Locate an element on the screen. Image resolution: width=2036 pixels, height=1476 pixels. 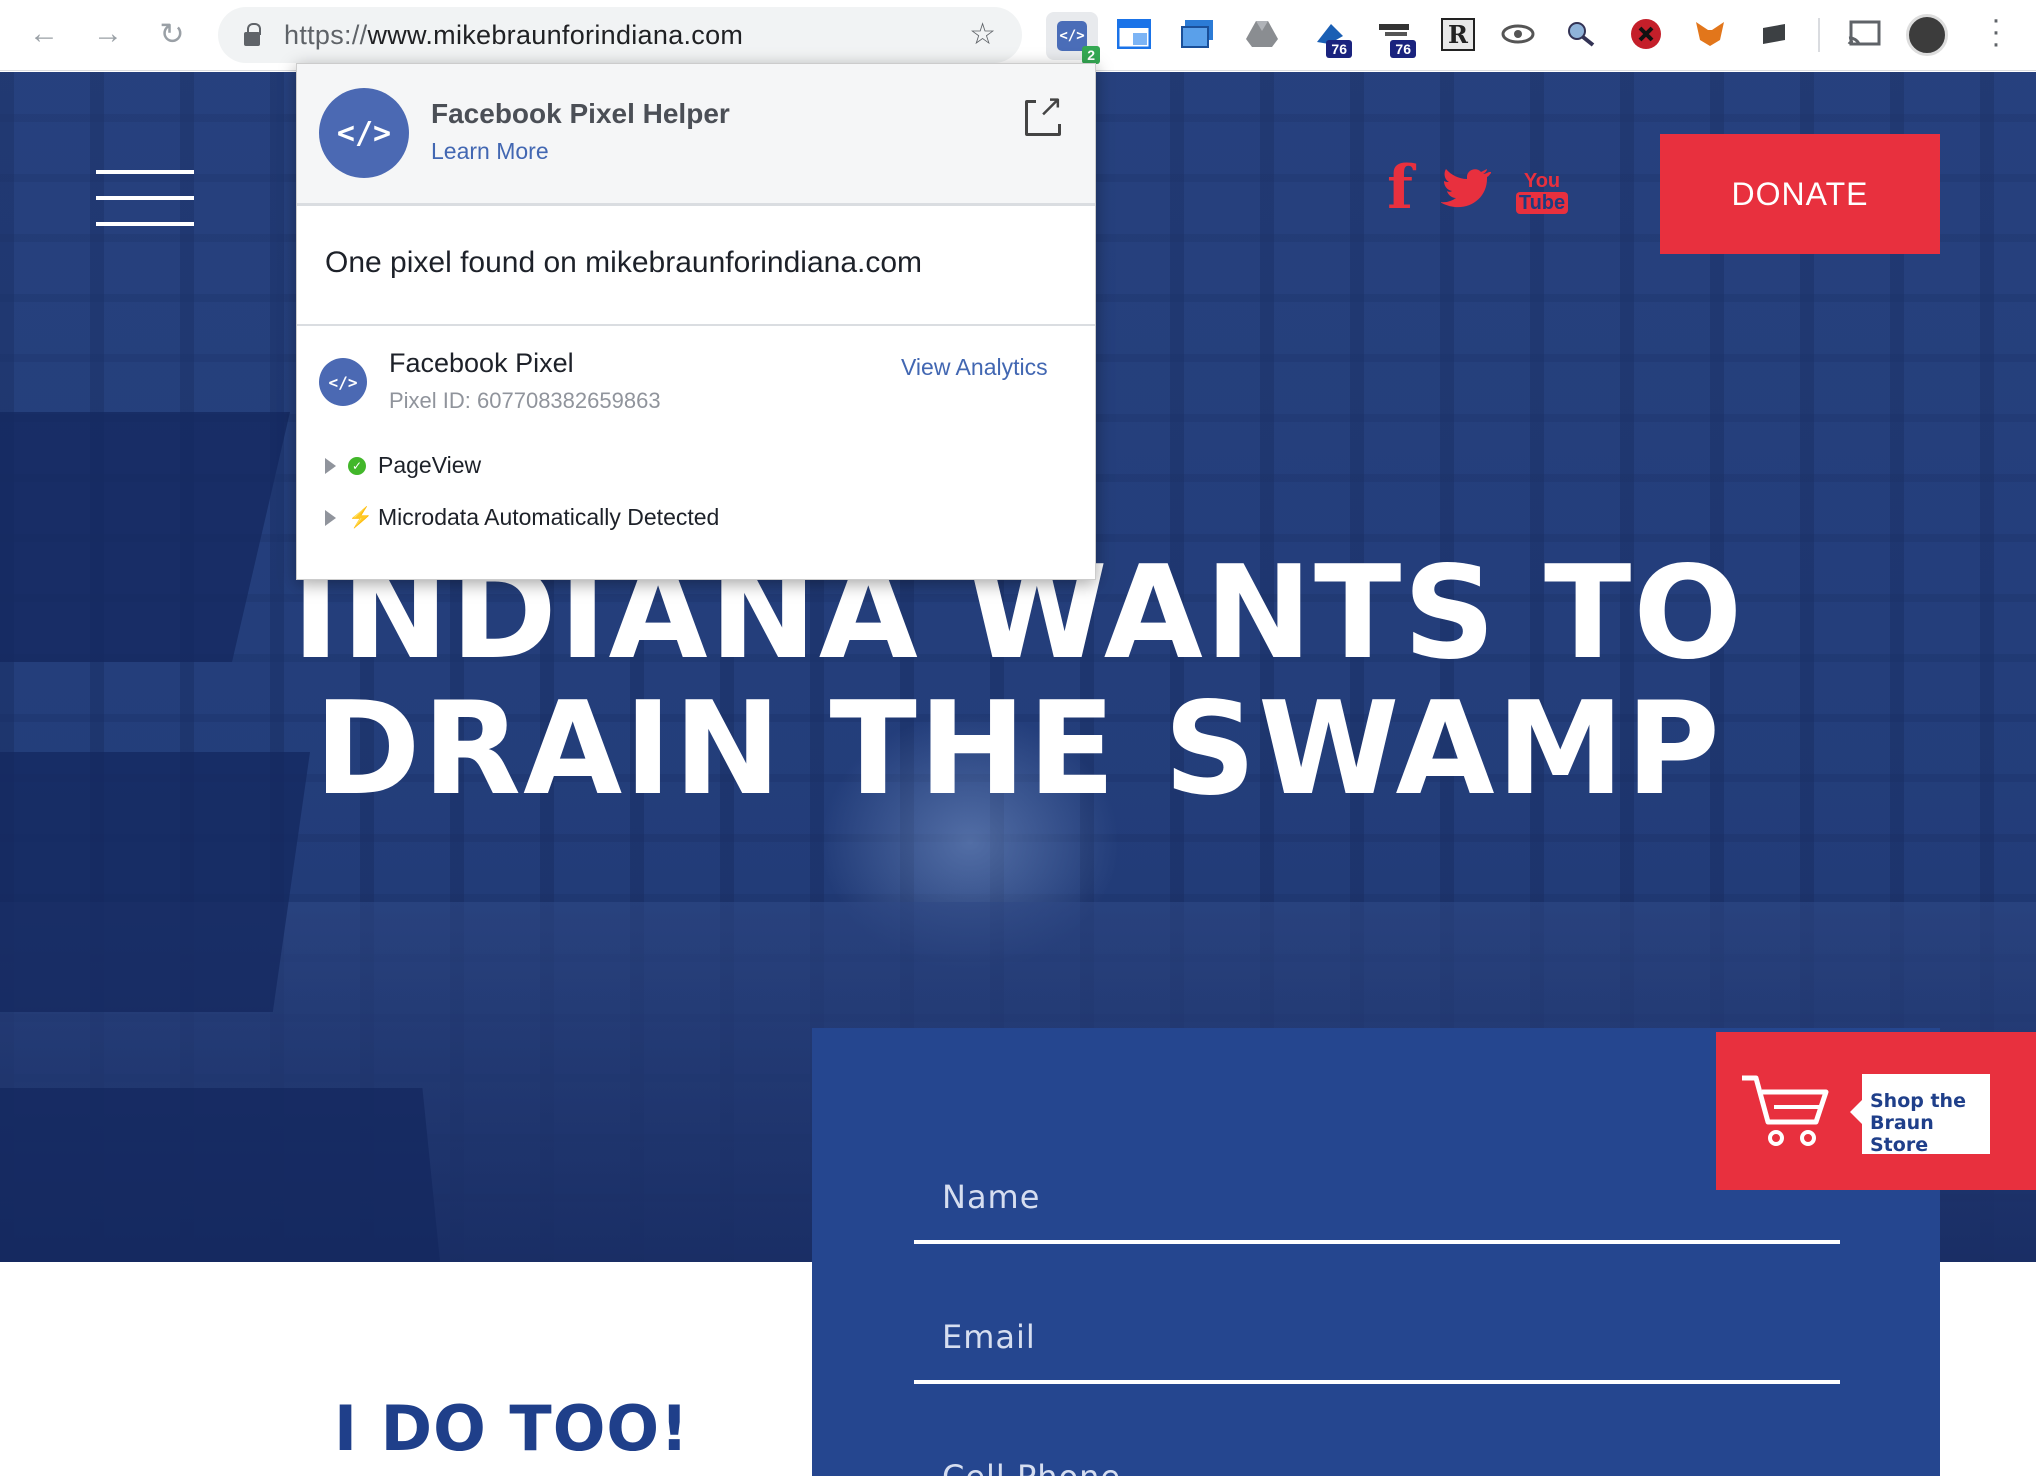
address-bar: https://www.mikebraunforindiana.com ☆ is located at coordinates (620, 35).